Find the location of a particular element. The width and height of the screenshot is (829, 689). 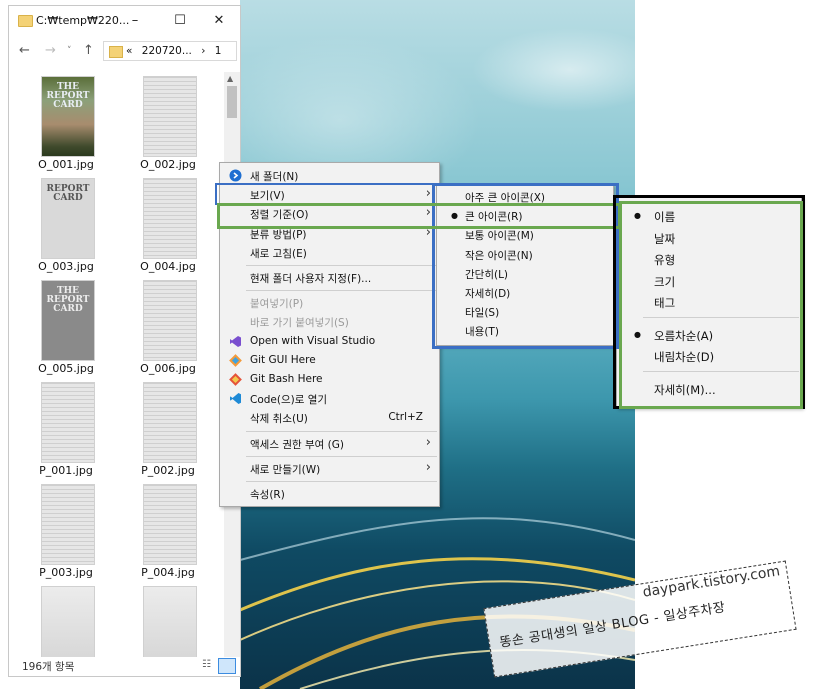

file-item: P_002.jpg is located at coordinates (168, 428).